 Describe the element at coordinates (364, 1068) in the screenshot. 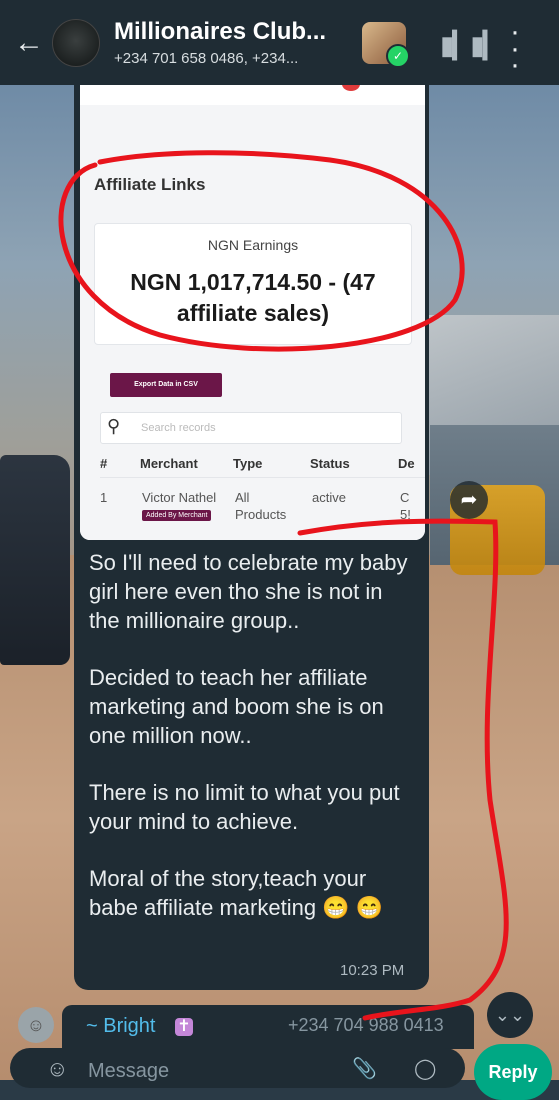

I see `attach-icon: 📎` at that location.